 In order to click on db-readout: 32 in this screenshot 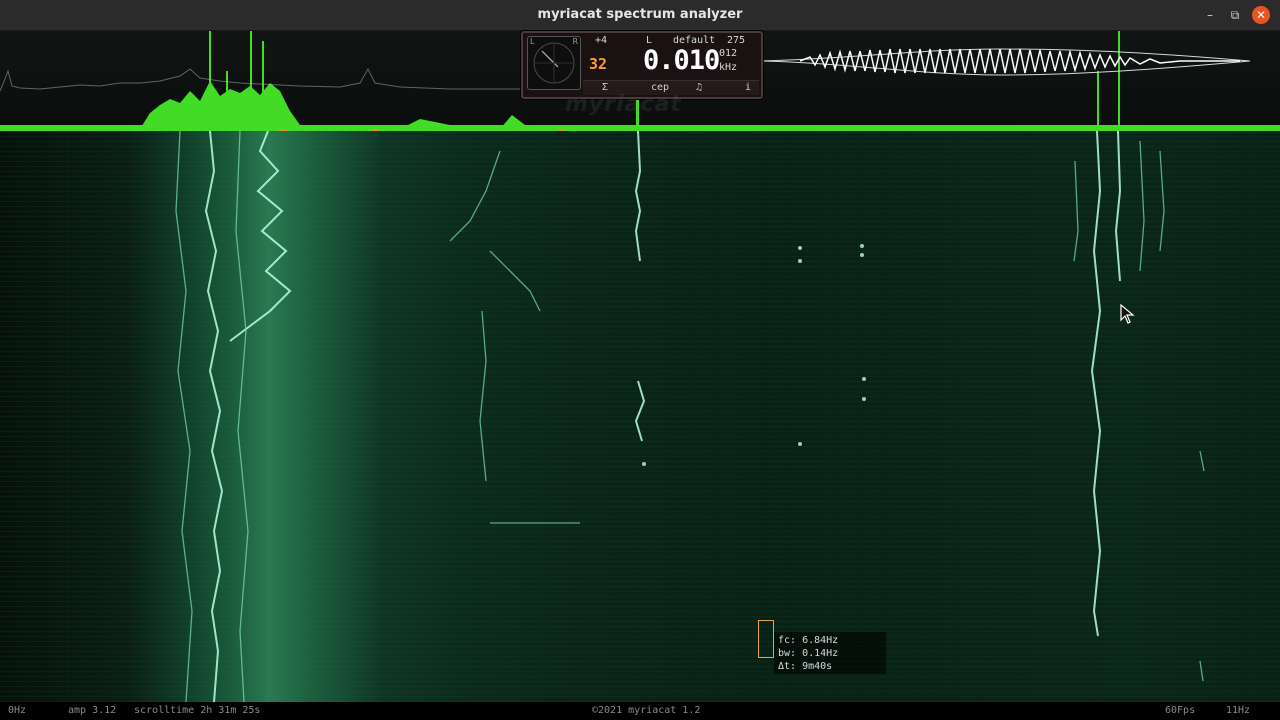, I will do `click(598, 64)`.